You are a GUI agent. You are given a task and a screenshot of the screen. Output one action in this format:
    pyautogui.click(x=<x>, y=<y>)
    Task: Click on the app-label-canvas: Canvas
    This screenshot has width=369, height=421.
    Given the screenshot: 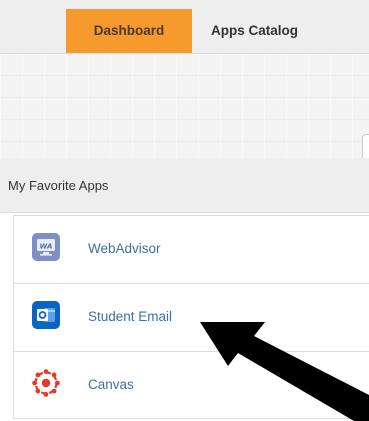 What is the action you would take?
    pyautogui.click(x=111, y=384)
    